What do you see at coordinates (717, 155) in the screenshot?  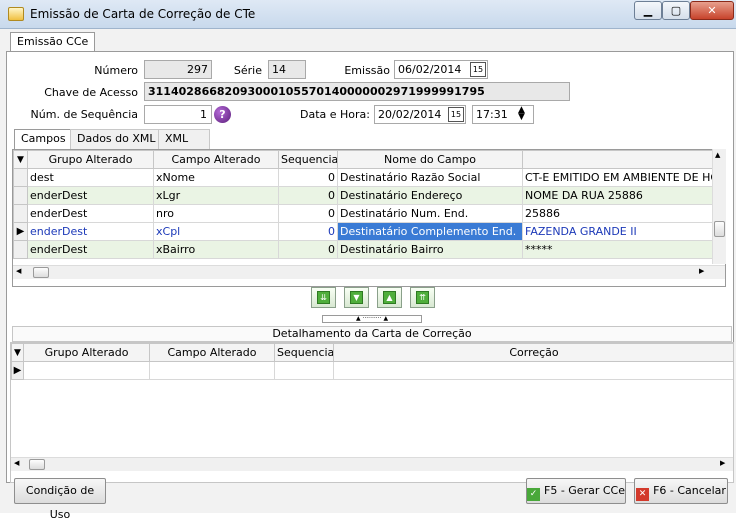 I see `scroll-up-icon: ▲` at bounding box center [717, 155].